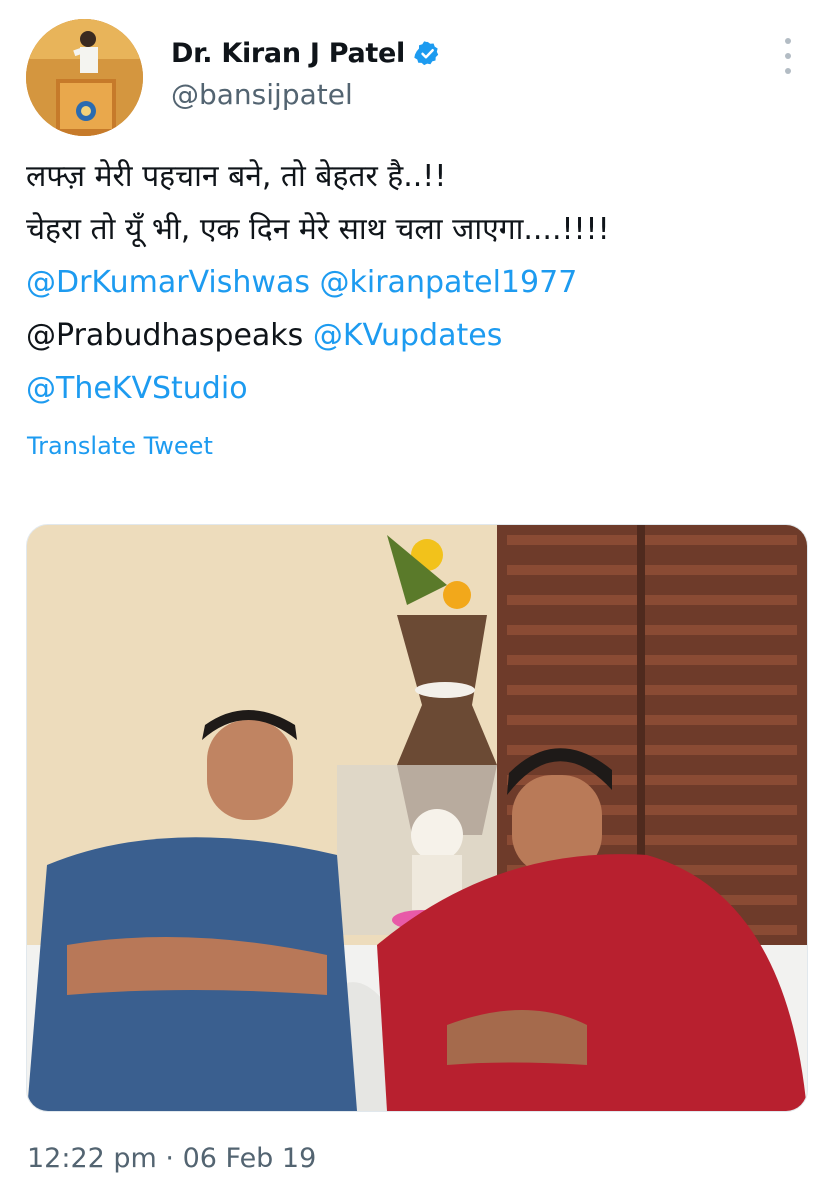 Image resolution: width=832 pixels, height=1200 pixels. I want to click on avatar, so click(84, 77).